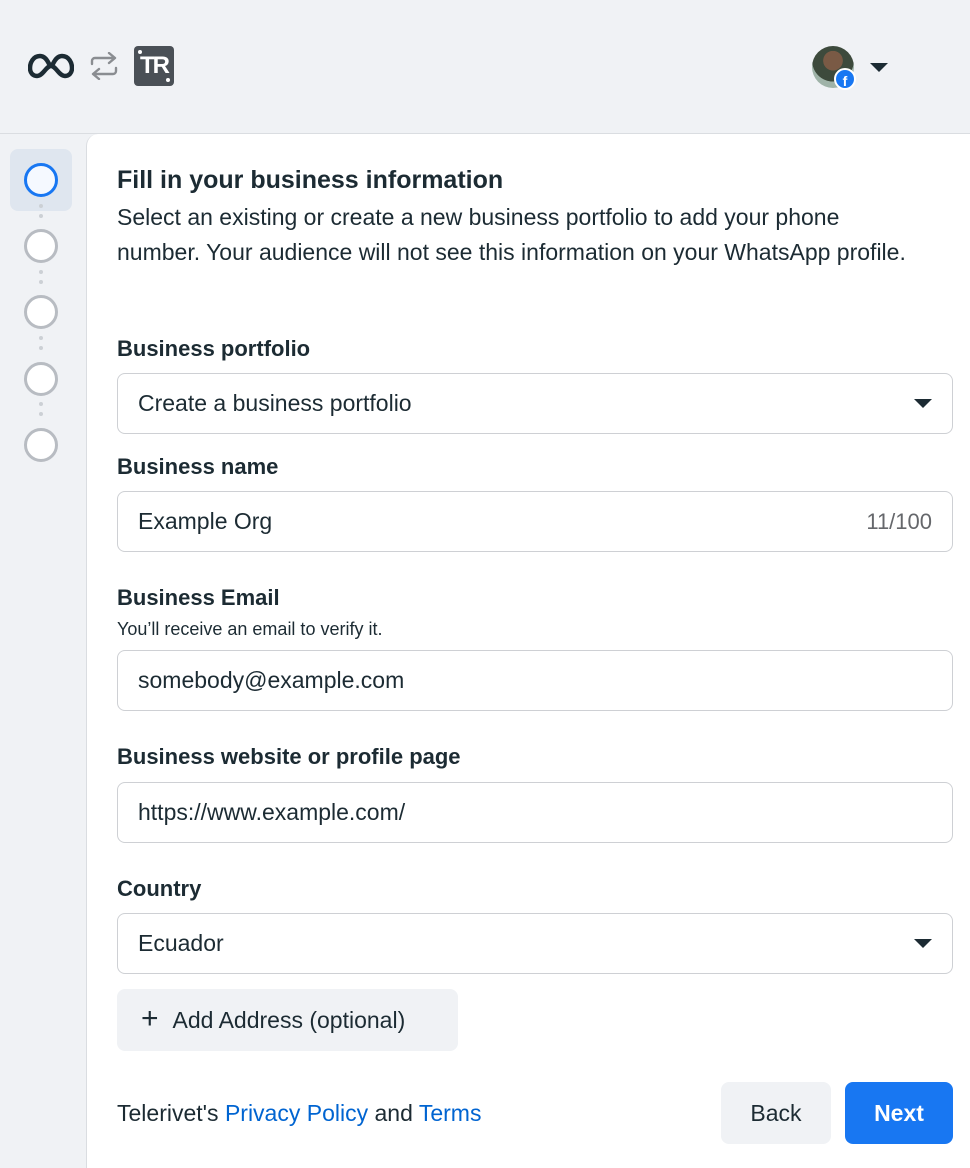  I want to click on country-select: Ecuador, so click(535, 943).